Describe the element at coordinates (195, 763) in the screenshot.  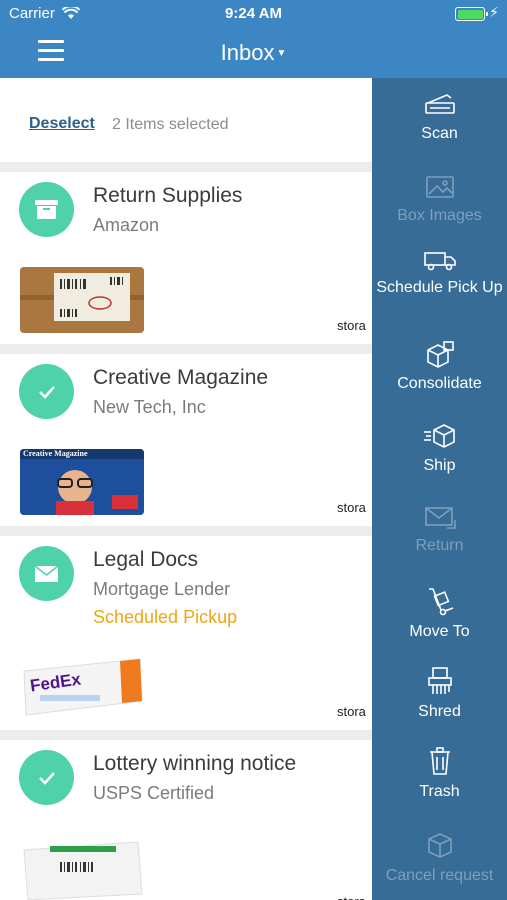
I see `item-title: Lottery winning notice` at that location.